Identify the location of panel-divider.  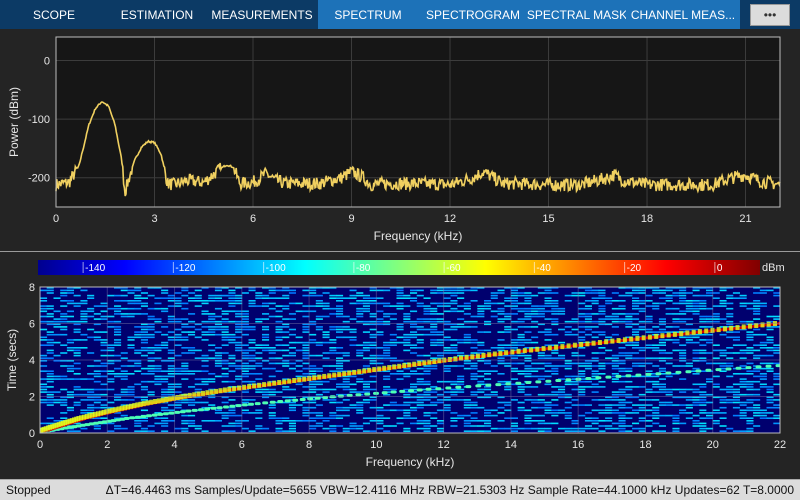
(400, 251).